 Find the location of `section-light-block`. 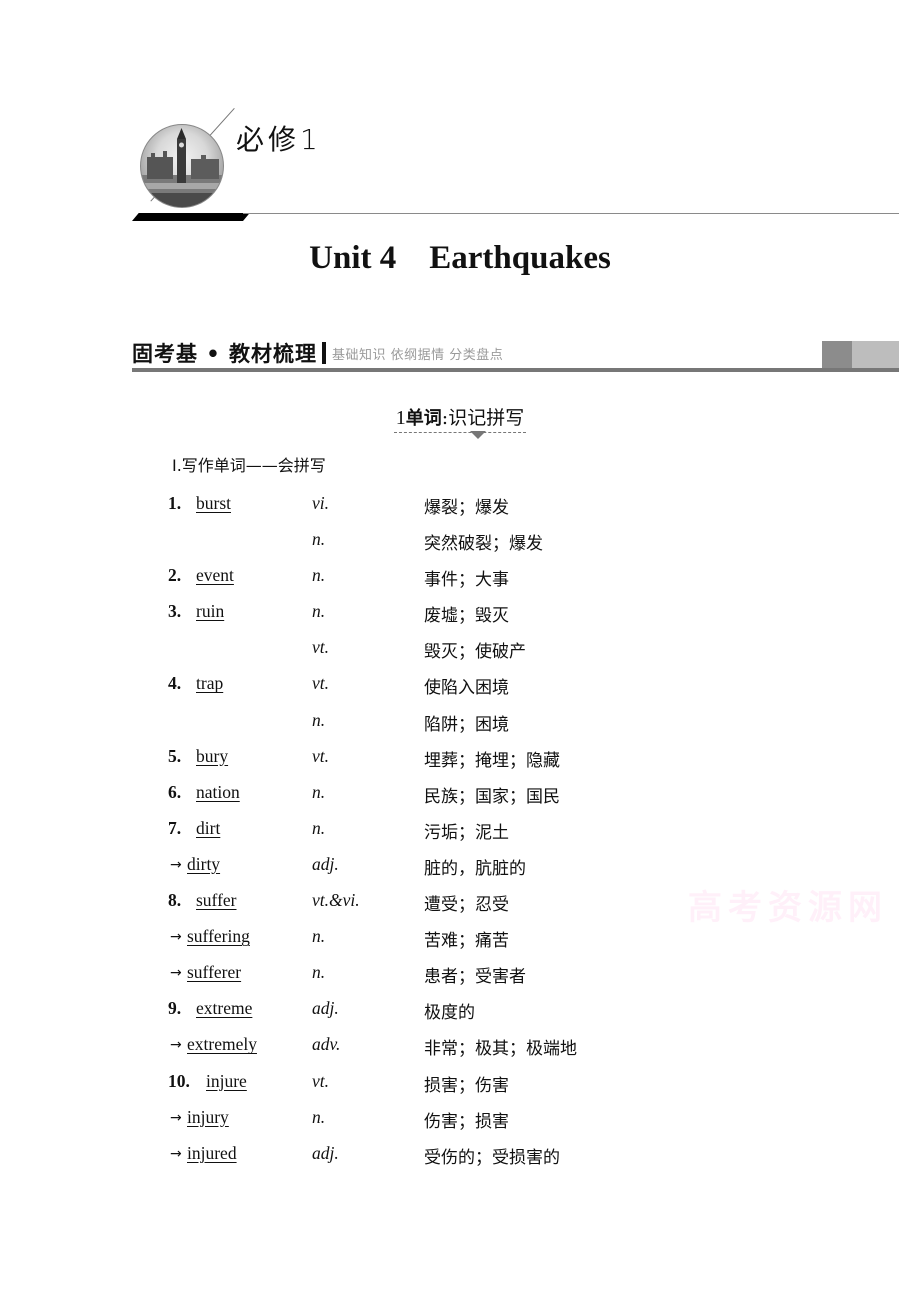

section-light-block is located at coordinates (875, 354).